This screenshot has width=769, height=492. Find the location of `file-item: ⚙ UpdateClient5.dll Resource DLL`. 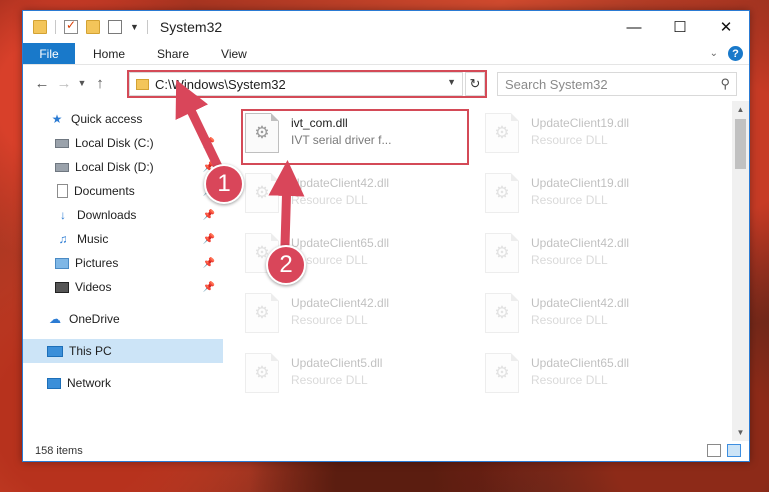

file-item: ⚙ UpdateClient5.dll Resource DLL is located at coordinates (355, 376).